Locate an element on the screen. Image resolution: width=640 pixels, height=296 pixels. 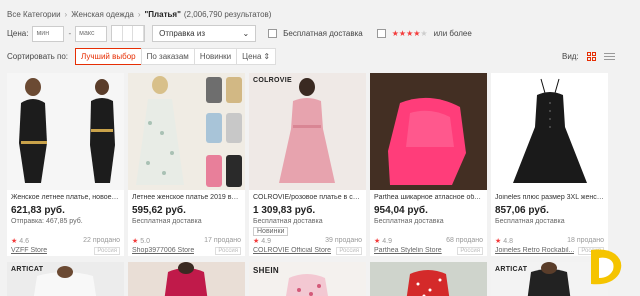
price-max-input is located at coordinates (91, 33).